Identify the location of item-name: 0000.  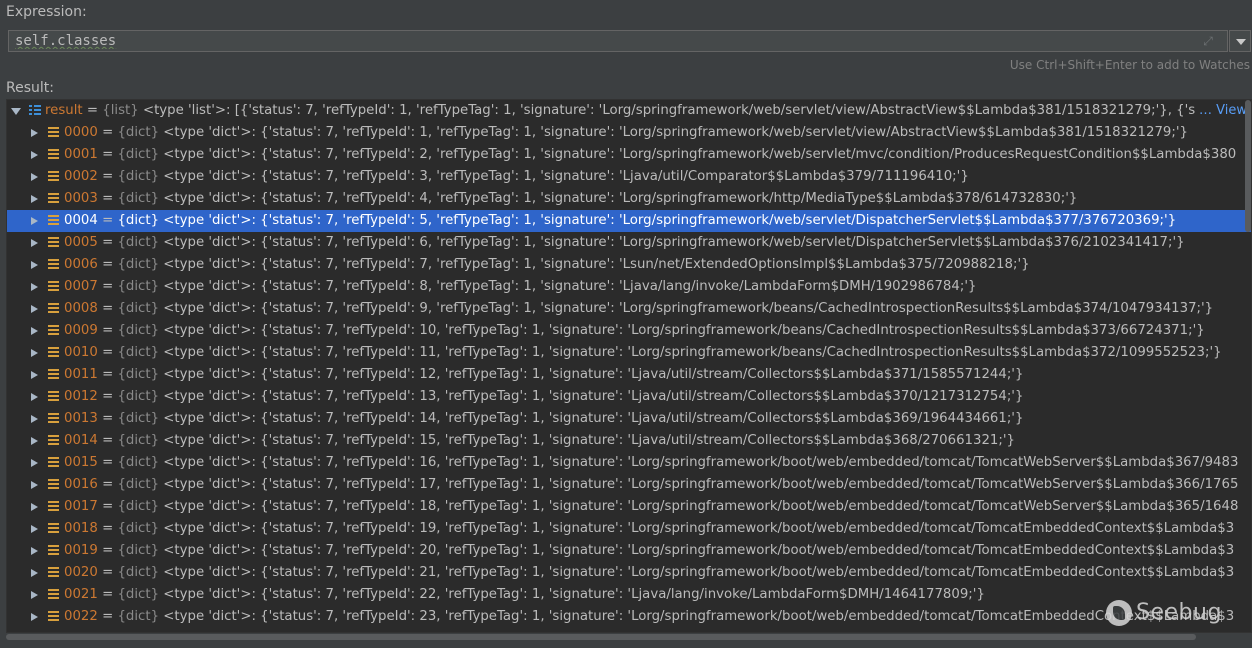
(81, 132).